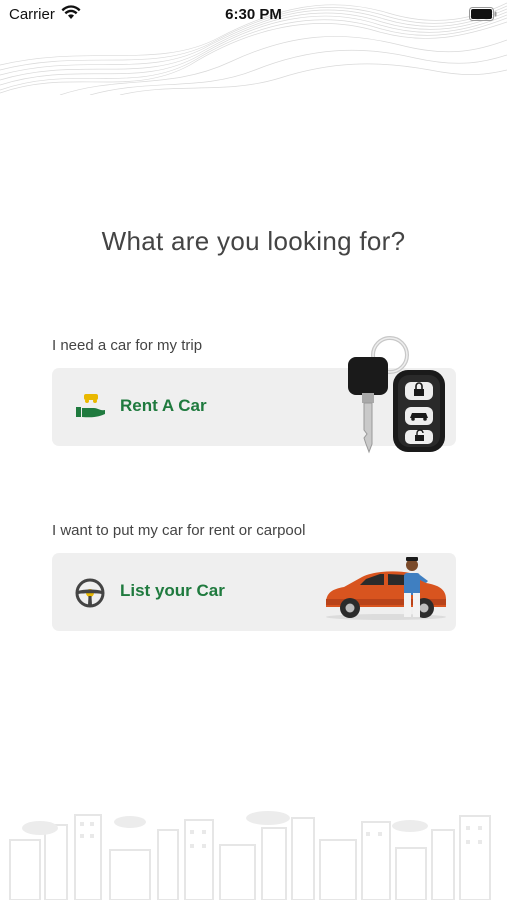 Image resolution: width=507 pixels, height=900 pixels. I want to click on car-keys-illustration, so click(396, 395).